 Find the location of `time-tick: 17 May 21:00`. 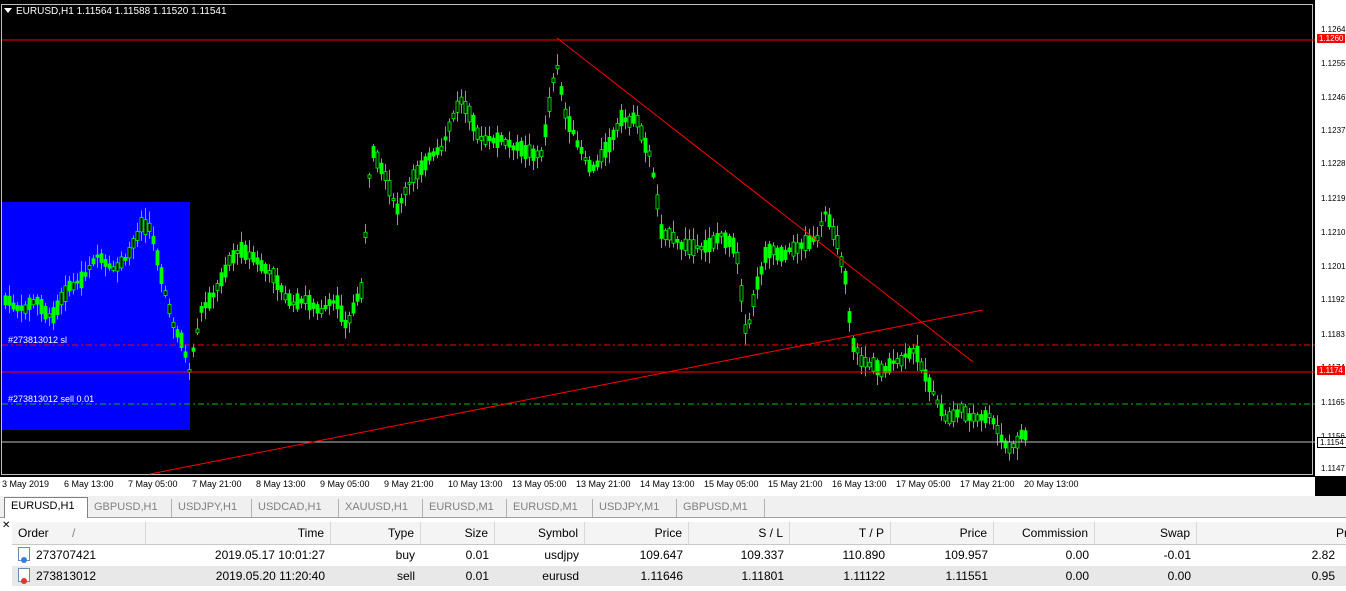

time-tick: 17 May 21:00 is located at coordinates (987, 484).